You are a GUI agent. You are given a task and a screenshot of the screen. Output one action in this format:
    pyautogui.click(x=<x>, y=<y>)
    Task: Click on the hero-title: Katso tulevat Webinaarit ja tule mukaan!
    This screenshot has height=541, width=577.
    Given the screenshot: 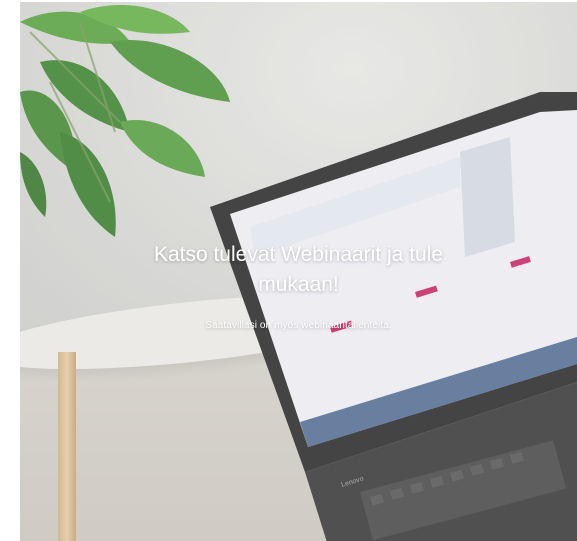 What is the action you would take?
    pyautogui.click(x=298, y=269)
    